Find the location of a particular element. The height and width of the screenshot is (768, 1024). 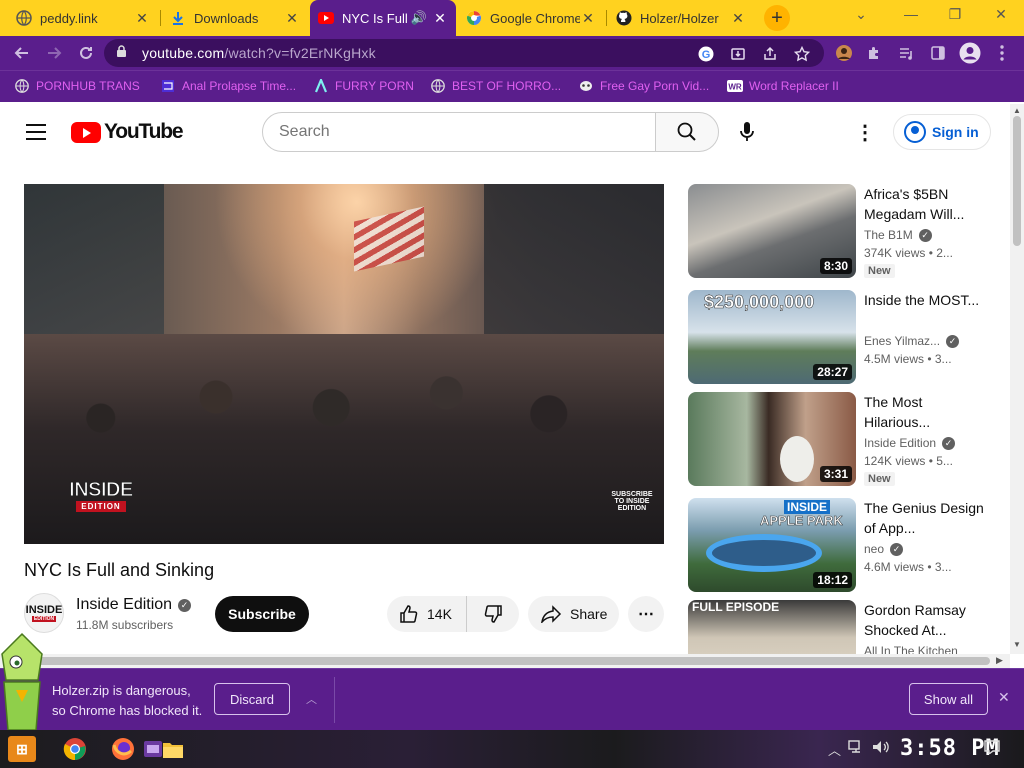

media-control-icon is located at coordinates (906, 53).